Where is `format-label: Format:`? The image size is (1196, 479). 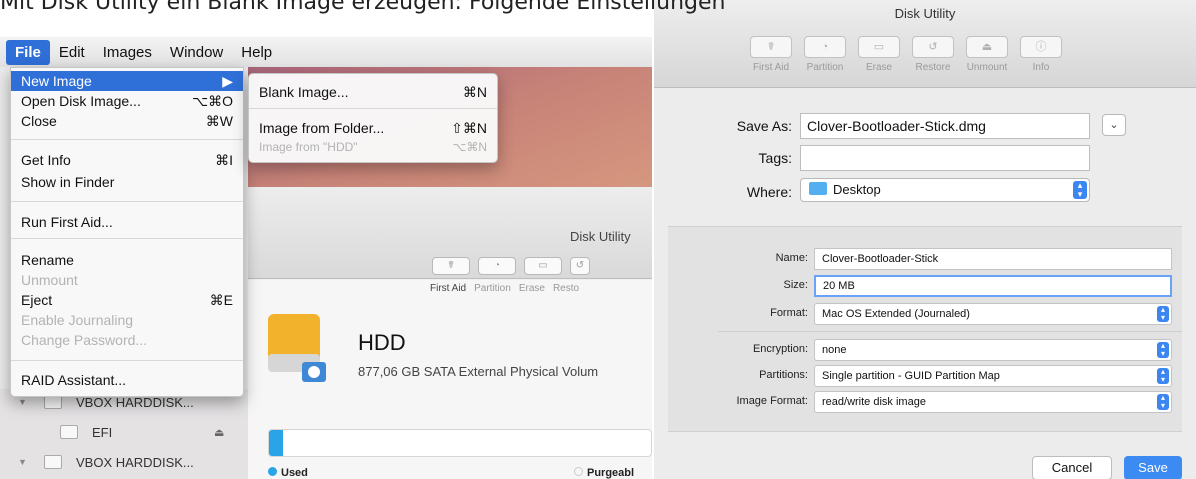
format-label: Format: is located at coordinates (789, 313).